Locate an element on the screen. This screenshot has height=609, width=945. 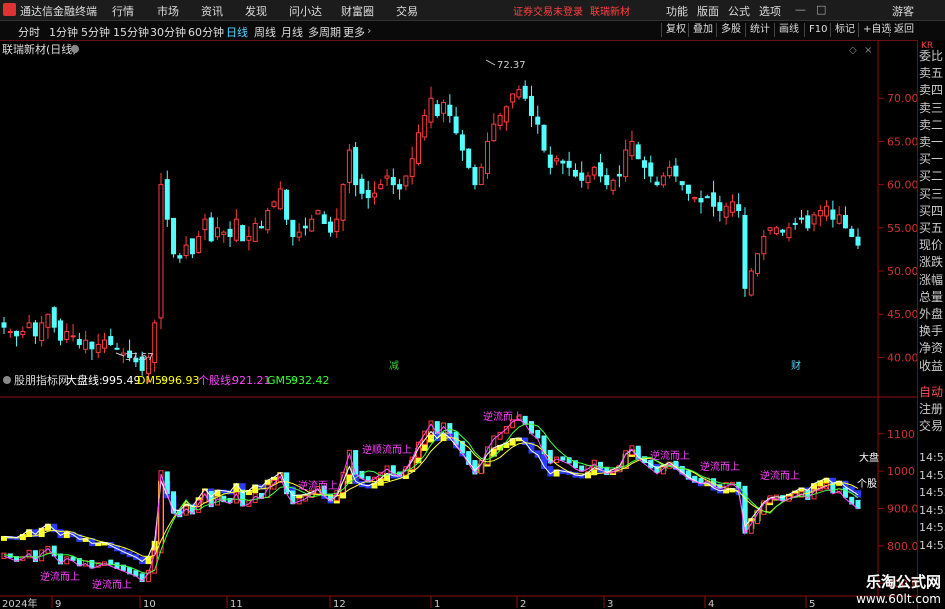
y-tick-label: 50.00 is located at coordinates (902, 271).